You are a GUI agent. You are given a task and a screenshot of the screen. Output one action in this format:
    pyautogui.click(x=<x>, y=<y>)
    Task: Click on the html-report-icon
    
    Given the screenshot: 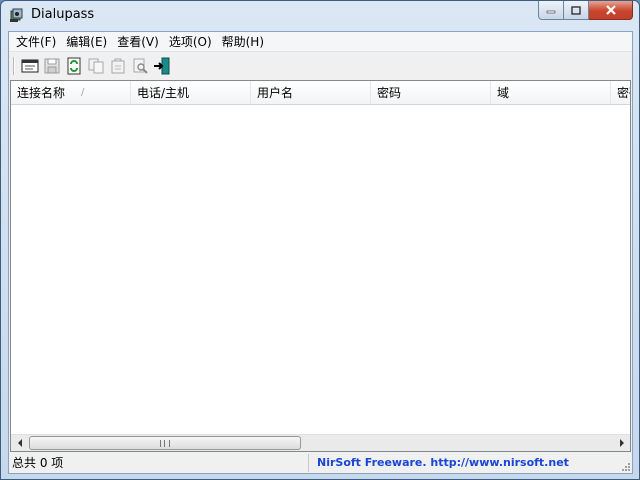 What is the action you would take?
    pyautogui.click(x=118, y=66)
    